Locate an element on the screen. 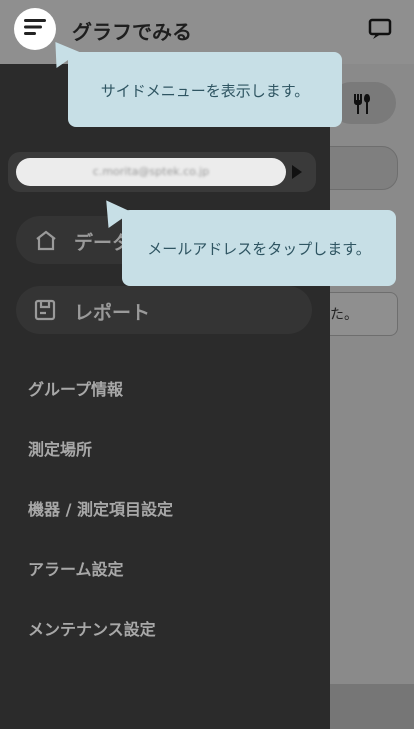  chat-icon is located at coordinates (380, 29).